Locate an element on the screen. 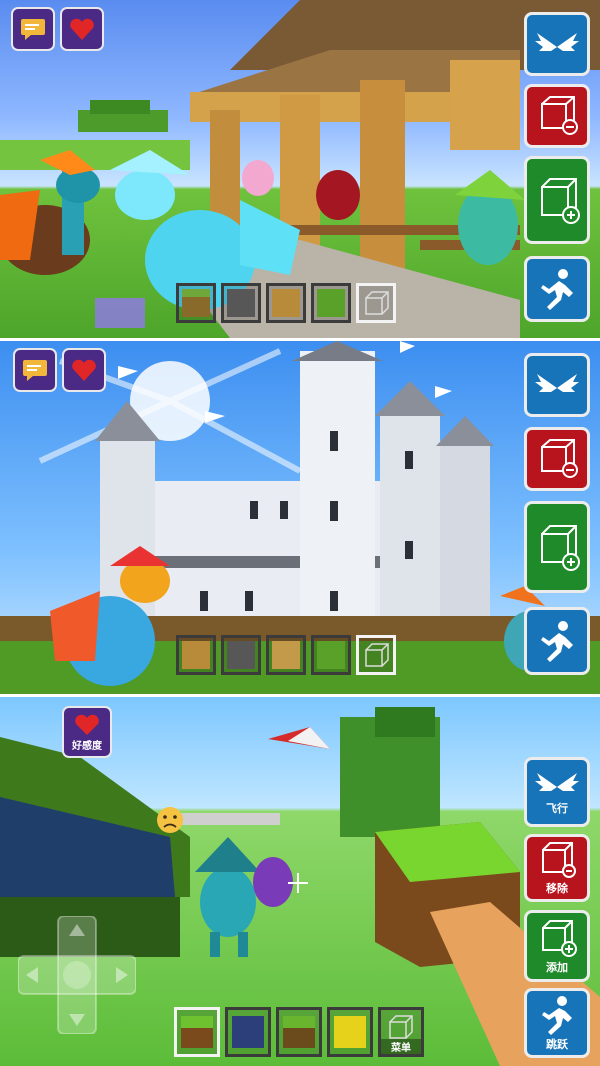 The width and height of the screenshot is (600, 1066). add-block-button: 添加 is located at coordinates (557, 946).